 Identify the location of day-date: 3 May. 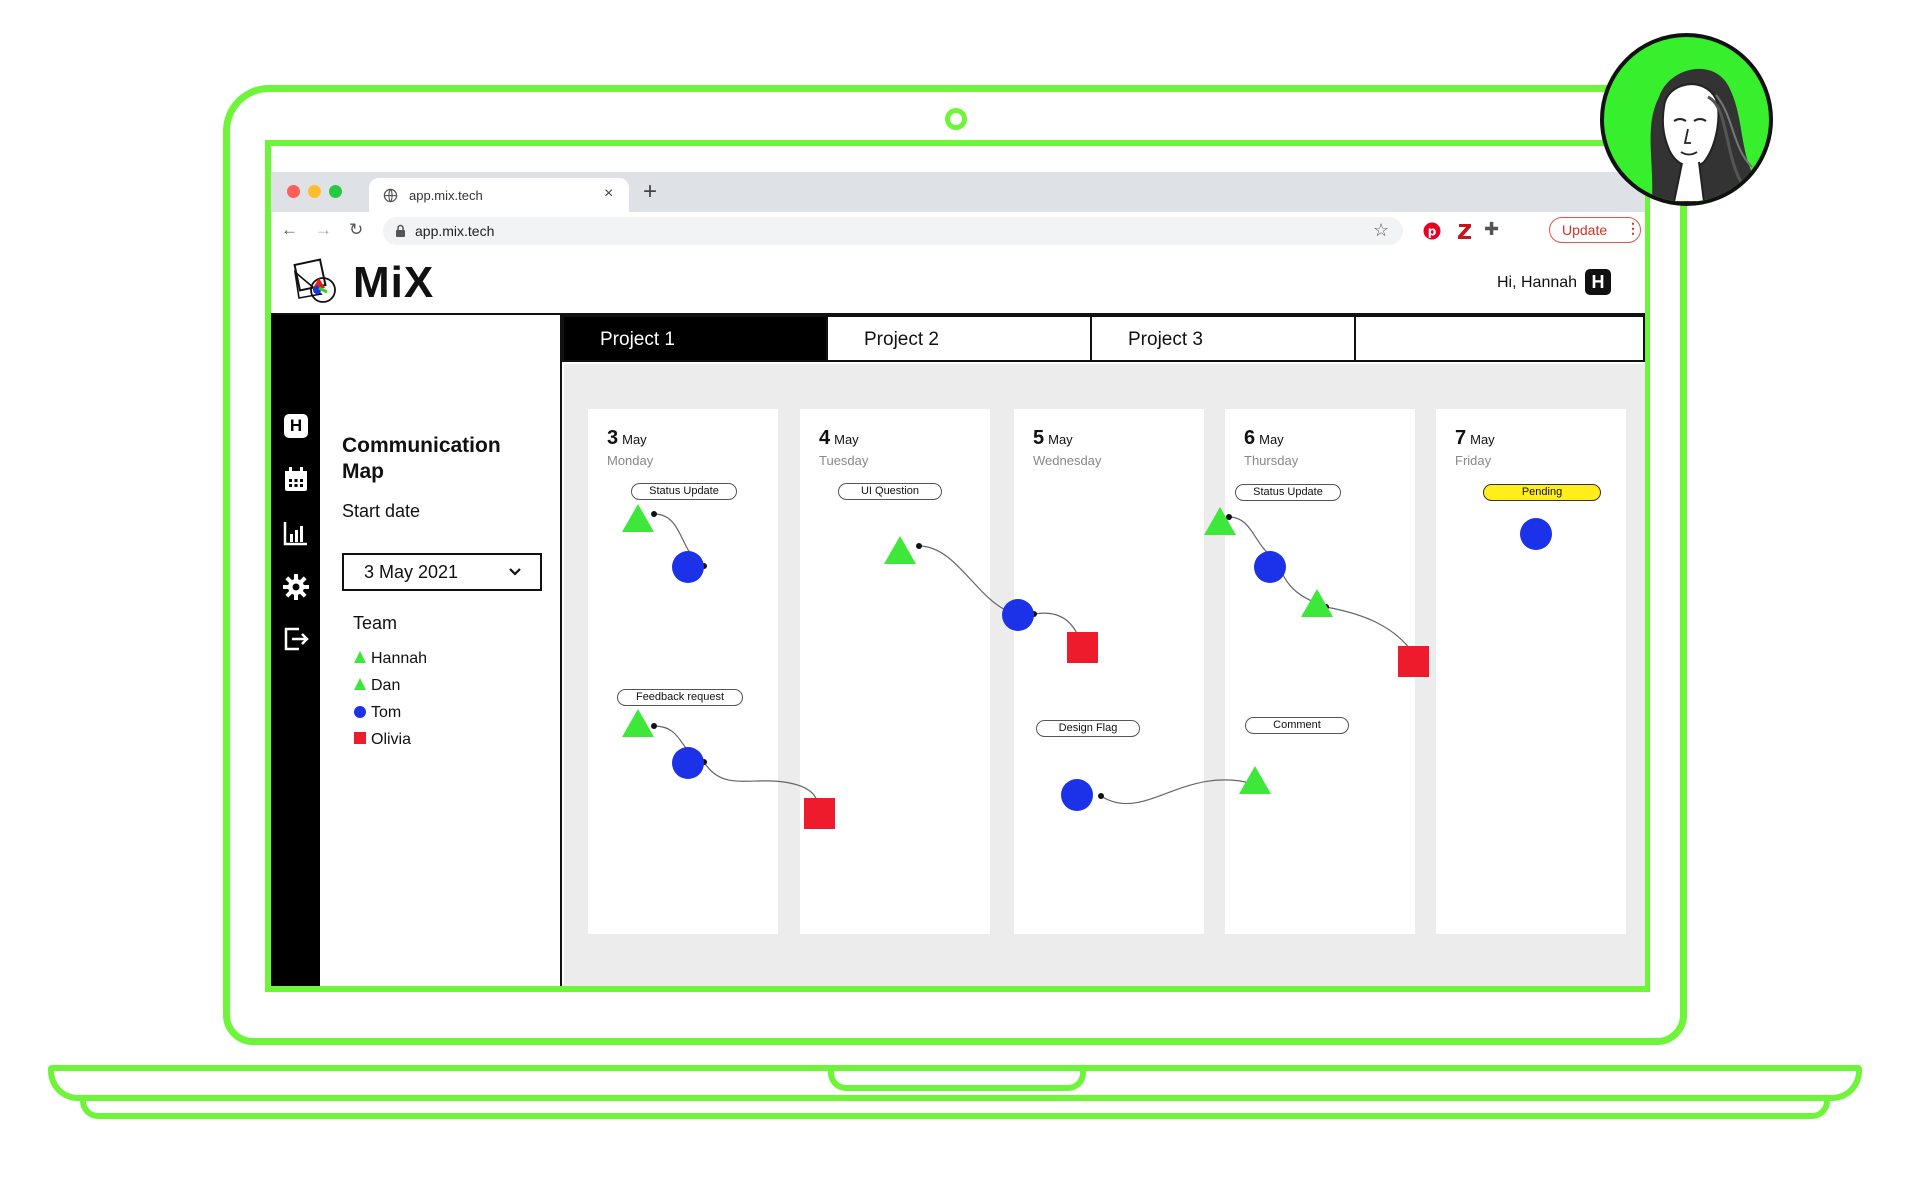
(627, 438).